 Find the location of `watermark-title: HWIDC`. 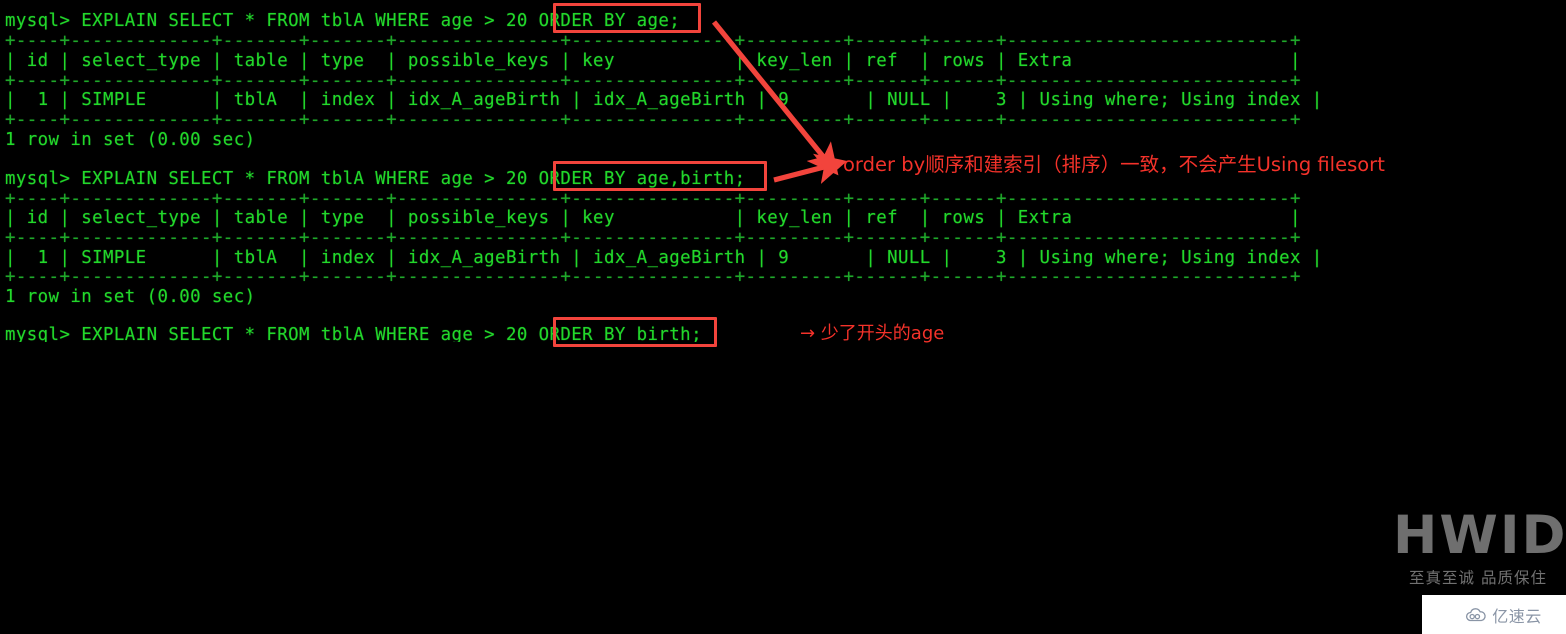

watermark-title: HWIDC is located at coordinates (1479, 535).